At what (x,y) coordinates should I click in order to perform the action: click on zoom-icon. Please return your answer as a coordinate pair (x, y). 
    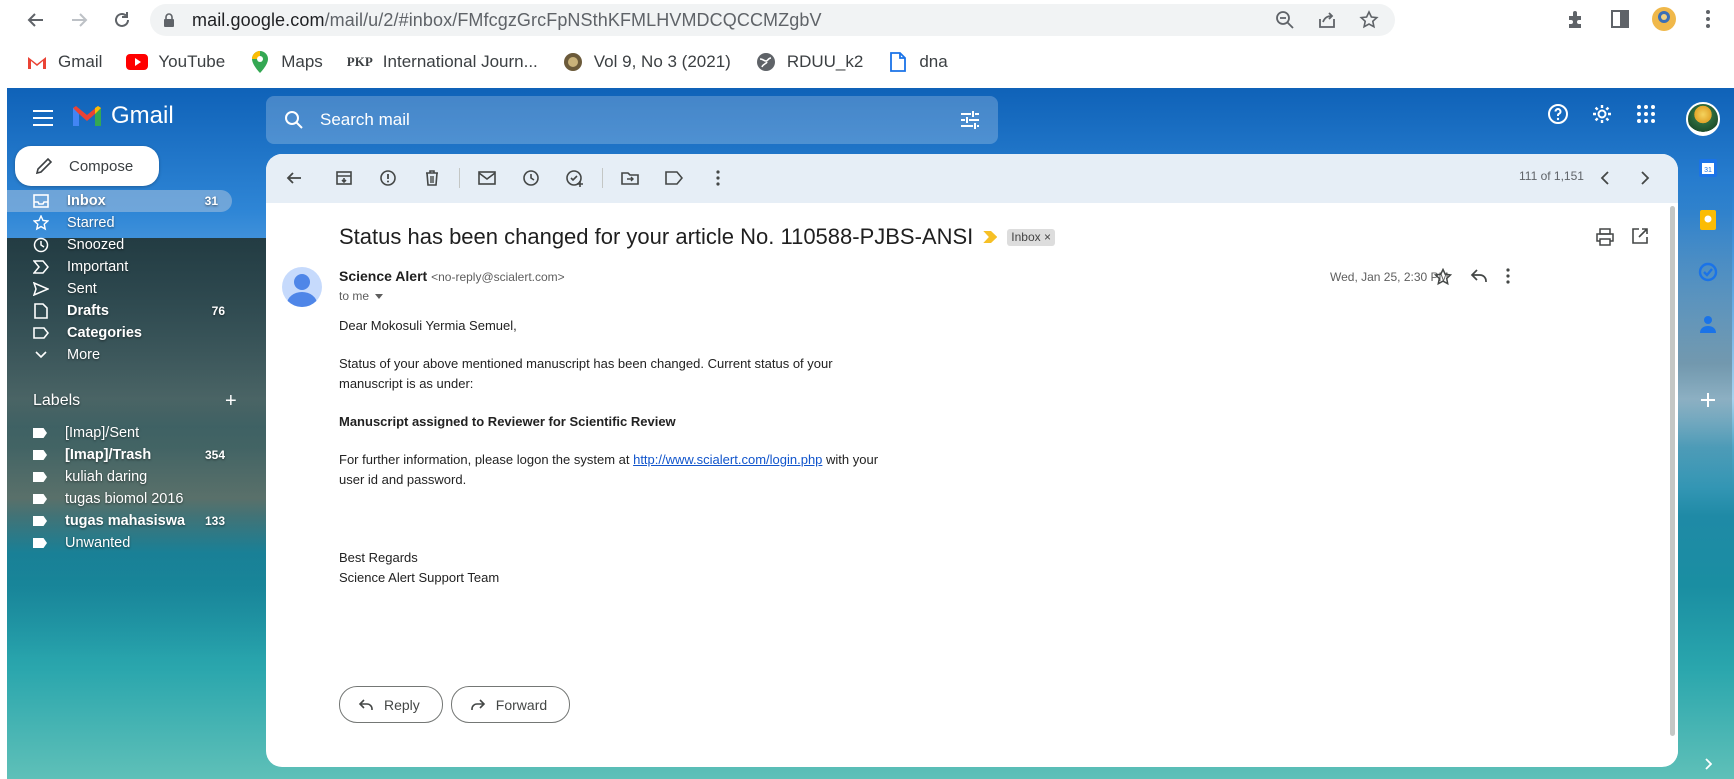
    Looking at the image, I should click on (1285, 20).